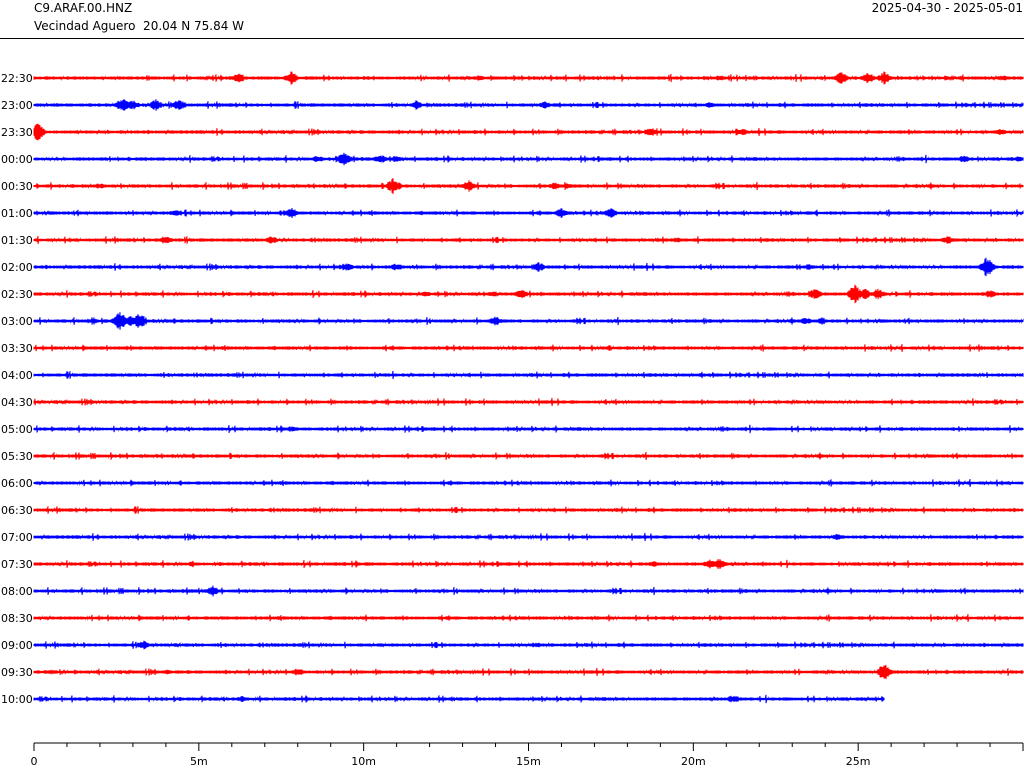 This screenshot has width=1024, height=768. What do you see at coordinates (17, 672) in the screenshot?
I see `row-label: 09:30` at bounding box center [17, 672].